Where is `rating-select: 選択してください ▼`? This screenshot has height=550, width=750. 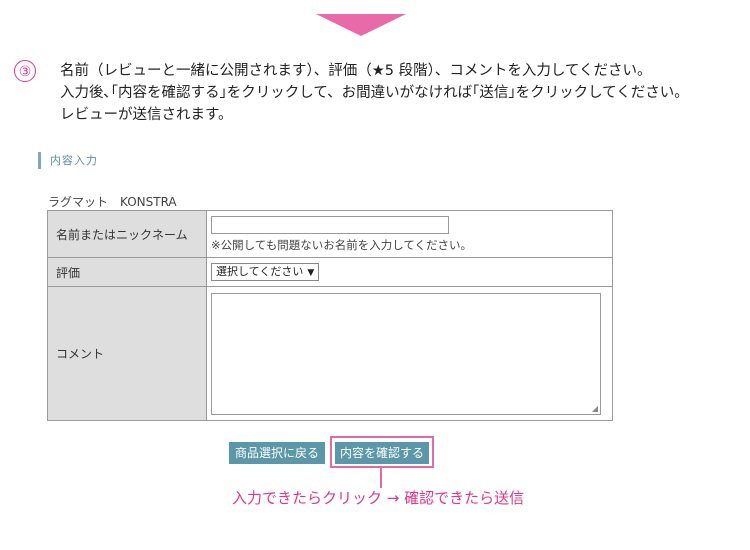 rating-select: 選択してください ▼ is located at coordinates (265, 272).